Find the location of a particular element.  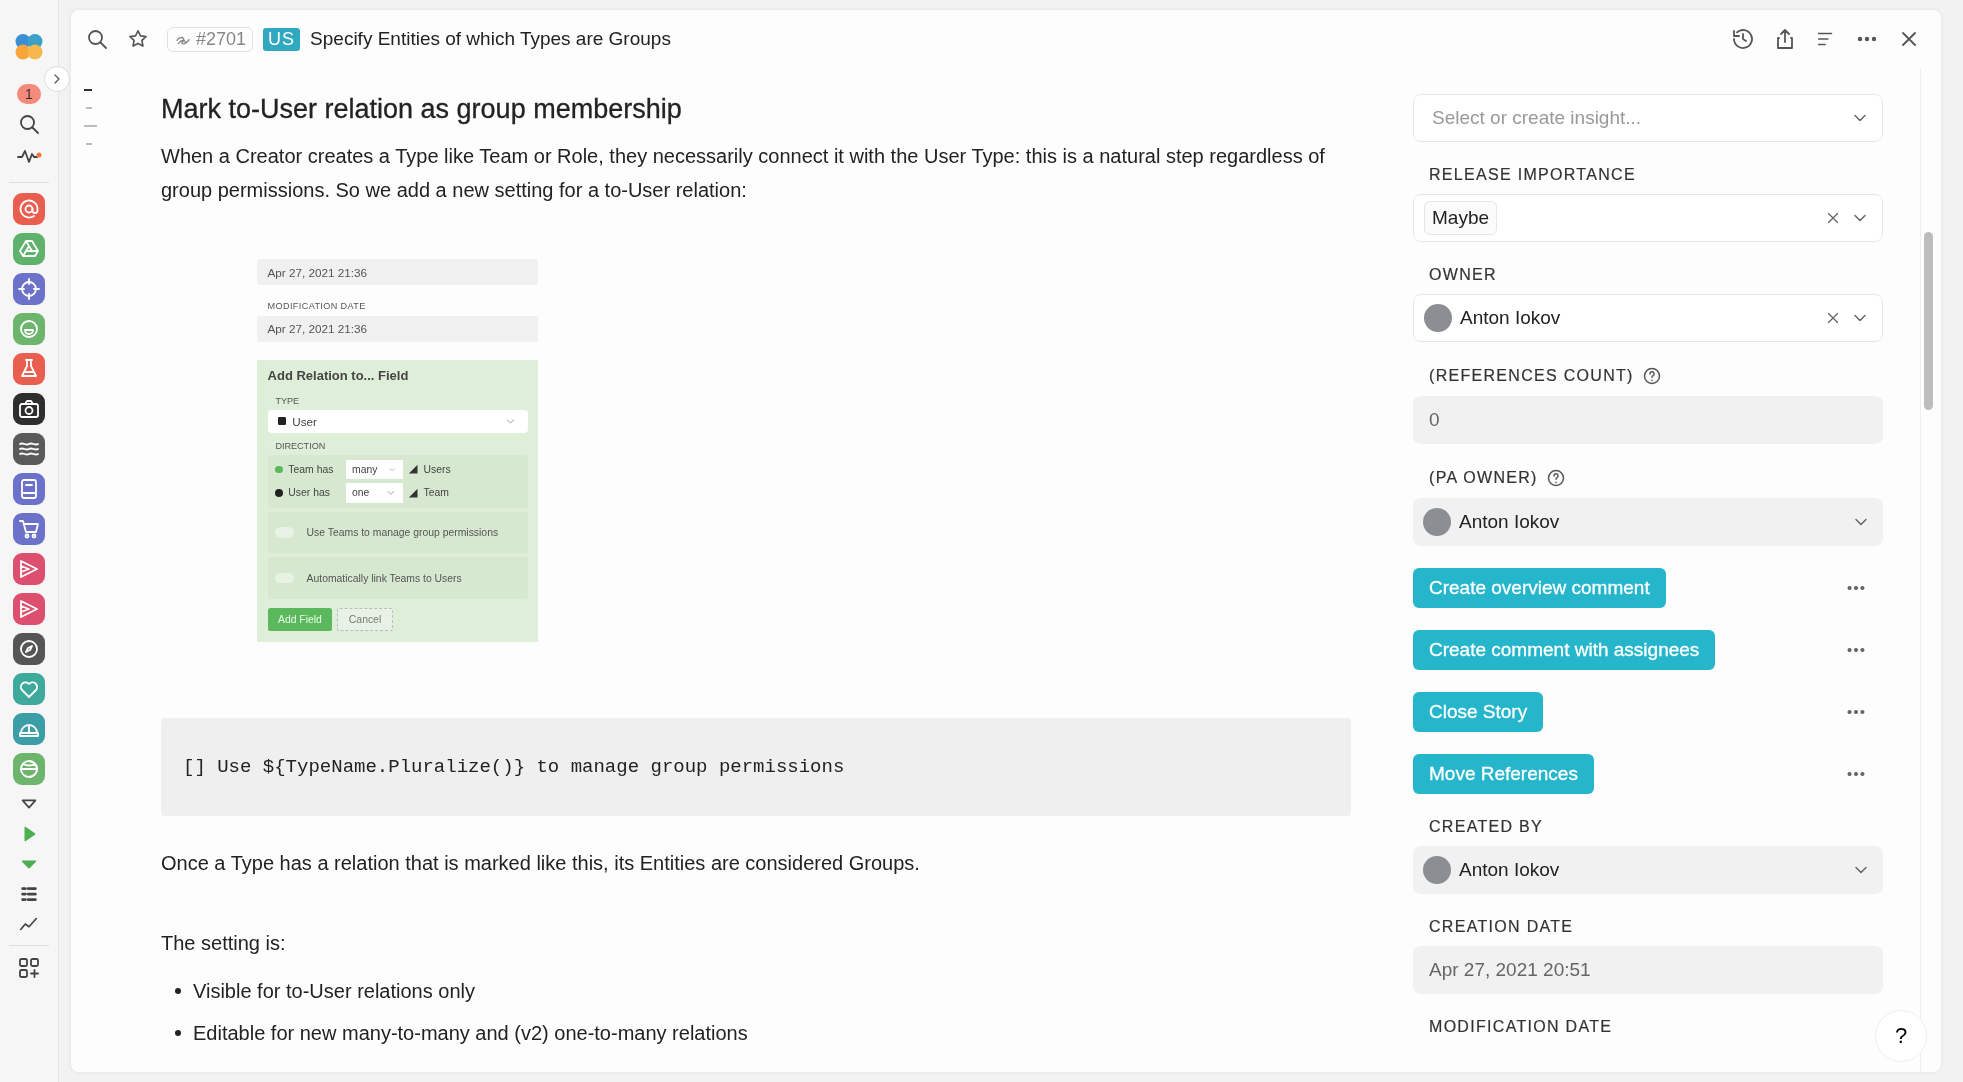

field-label: CREATED BY is located at coordinates (1486, 827).